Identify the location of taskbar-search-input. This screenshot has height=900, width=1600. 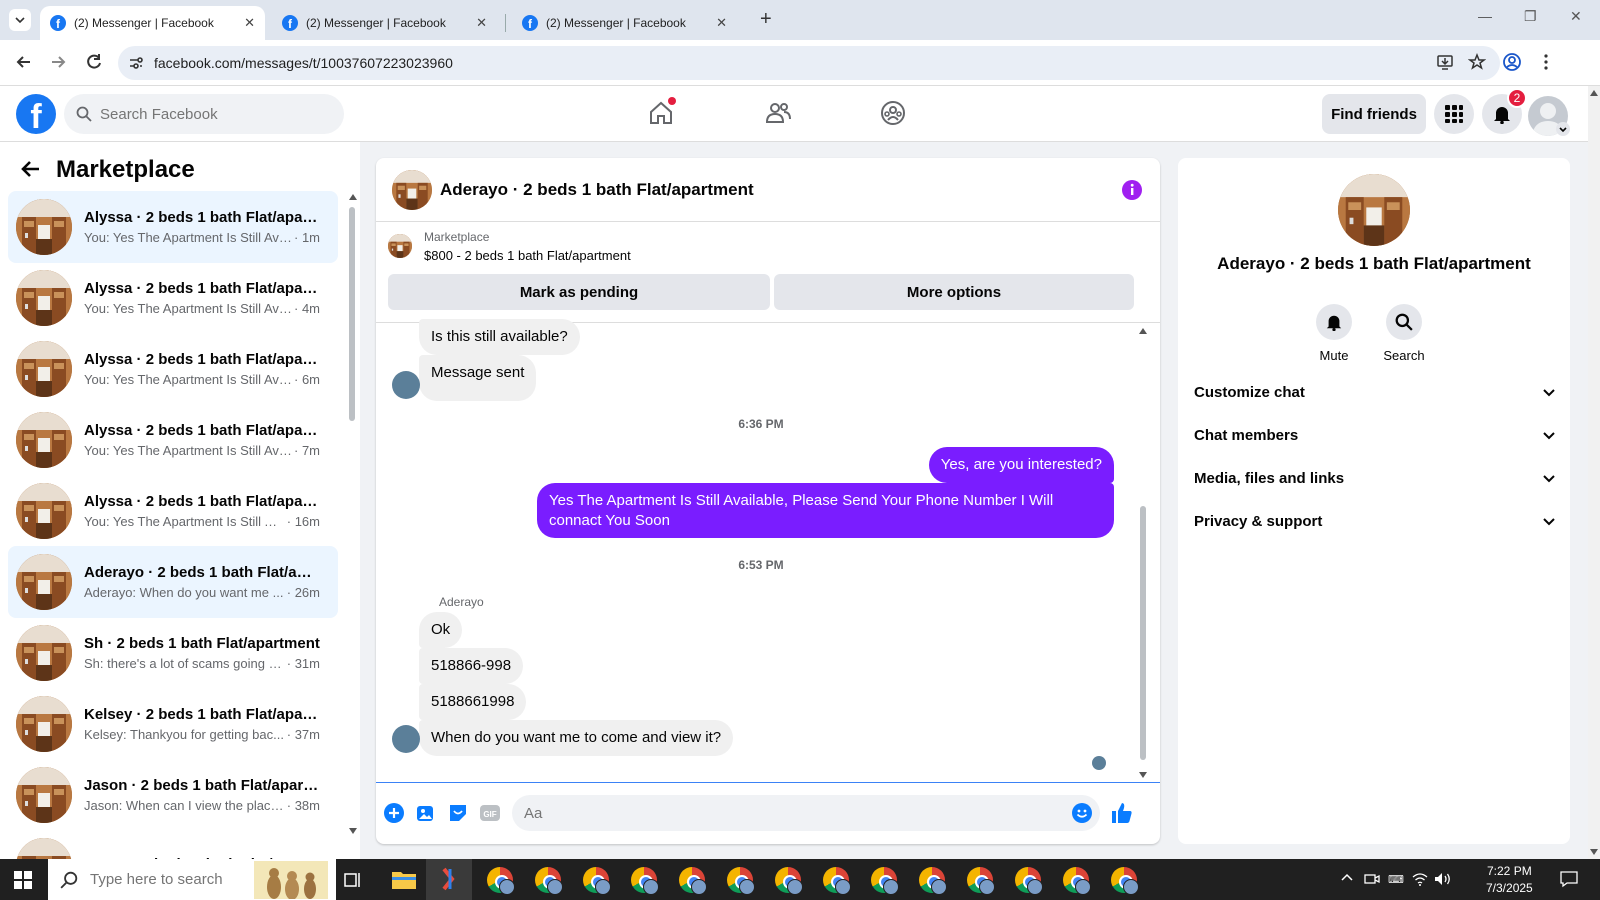
(170, 879).